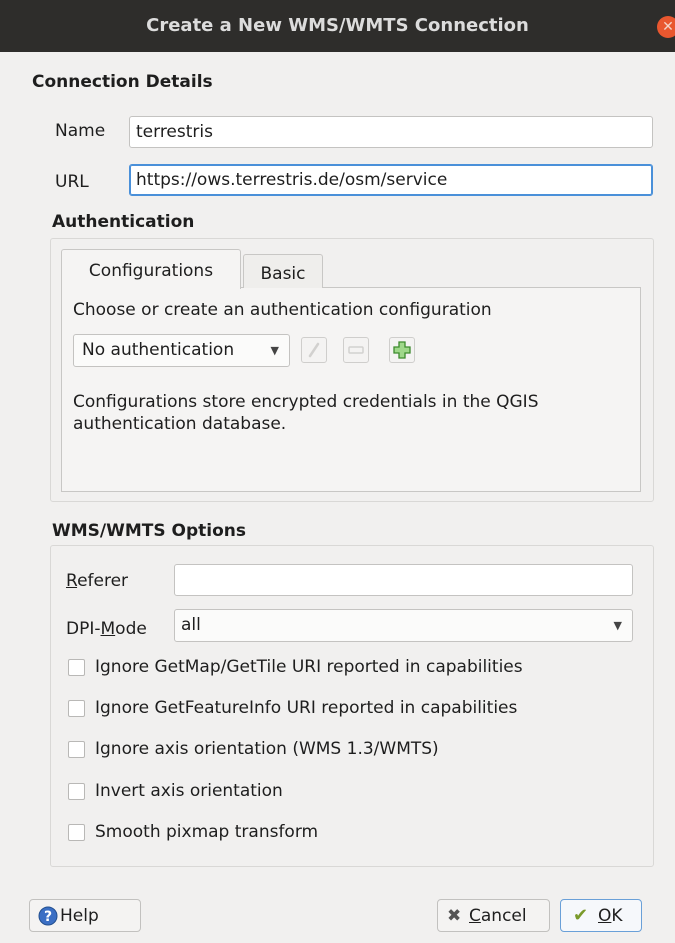 The image size is (675, 943). Describe the element at coordinates (189, 791) in the screenshot. I see `invert-axis-label: Invert axis orientation` at that location.